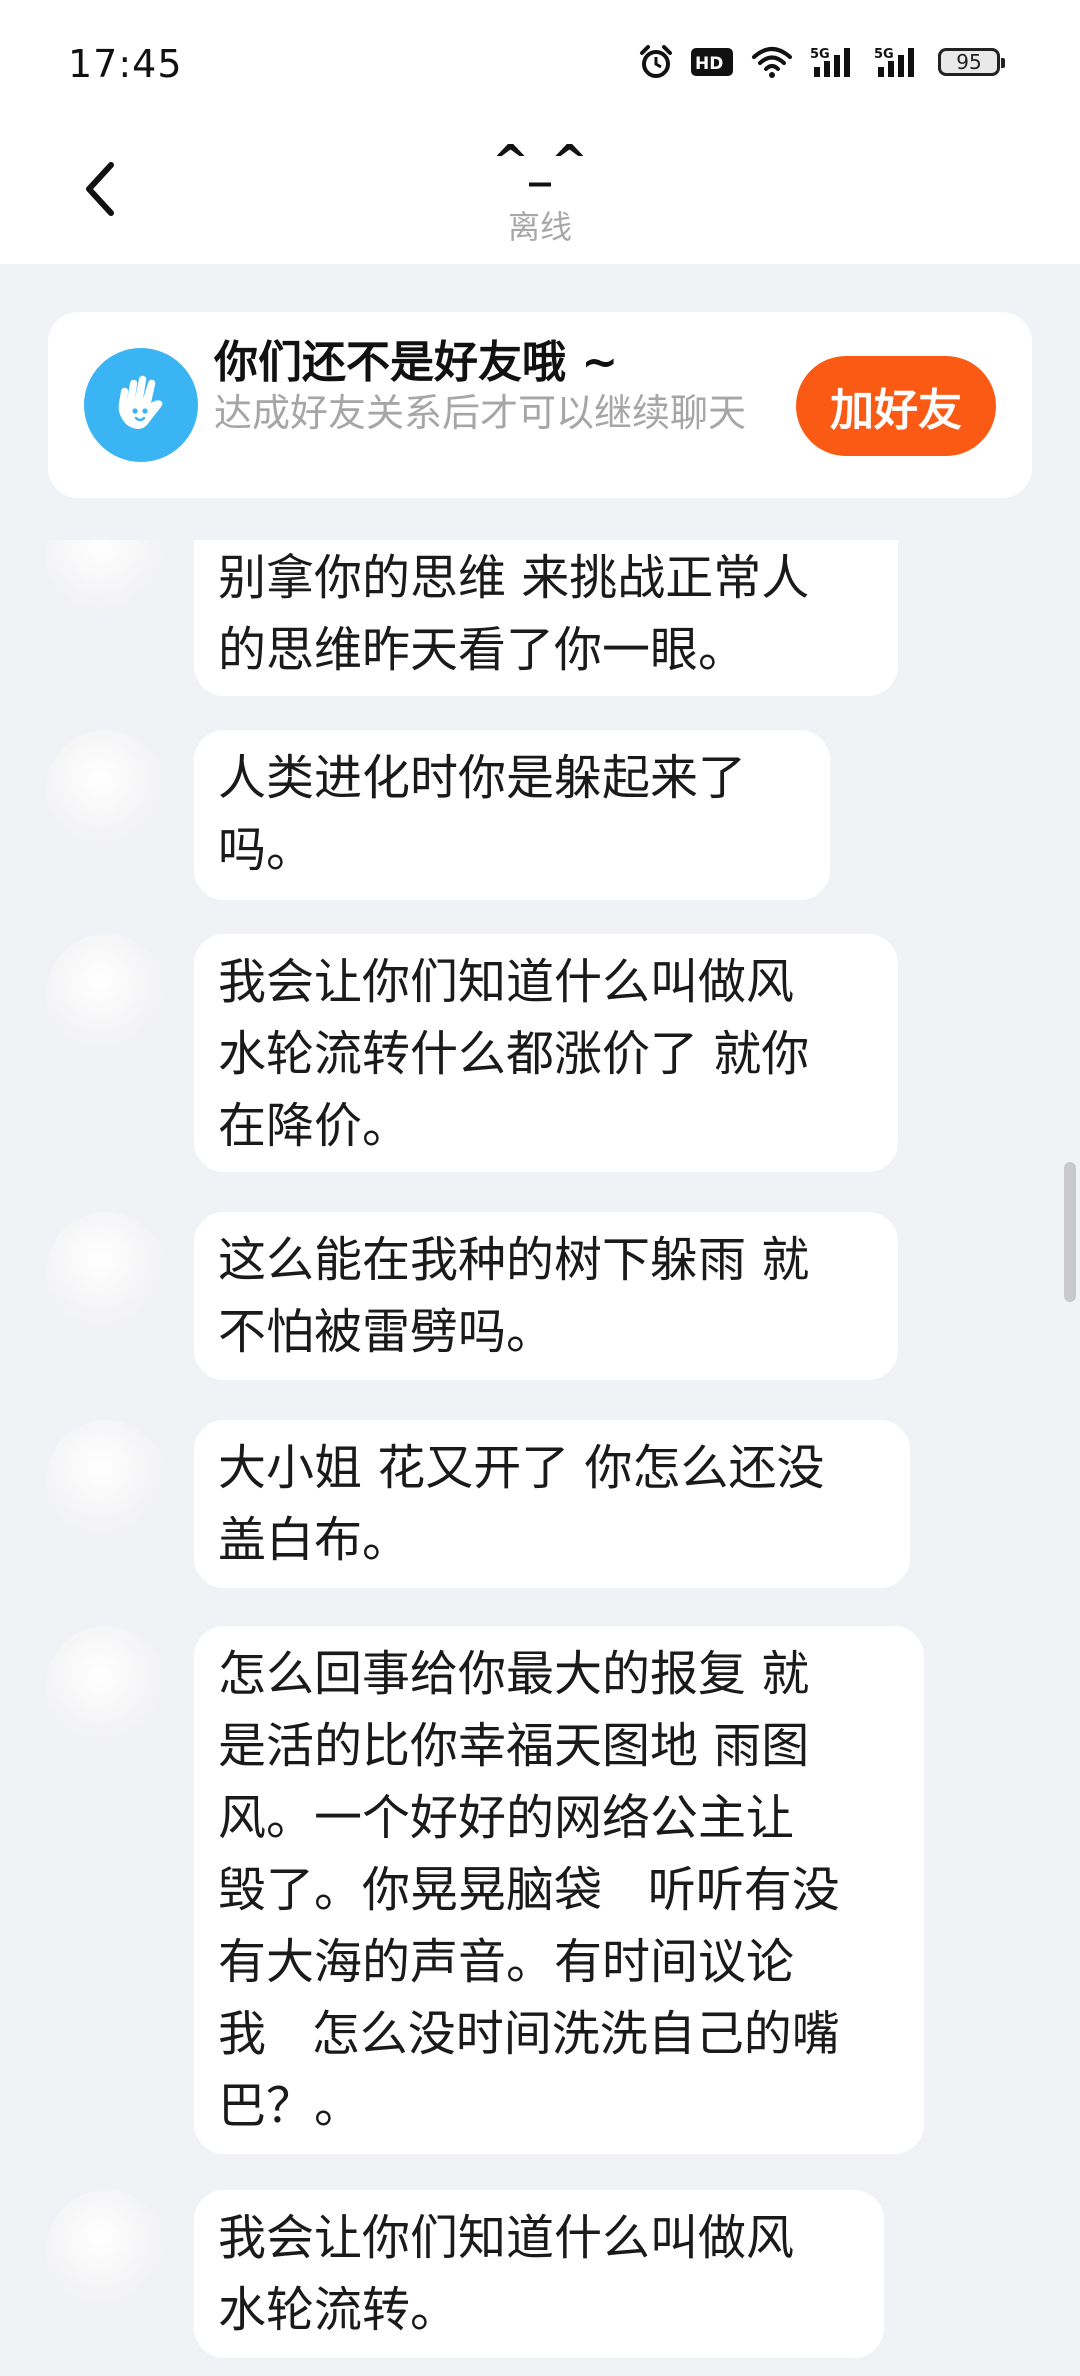 The width and height of the screenshot is (1080, 2376). Describe the element at coordinates (540, 197) in the screenshot. I see `chat-header: ^_^ 离线` at that location.